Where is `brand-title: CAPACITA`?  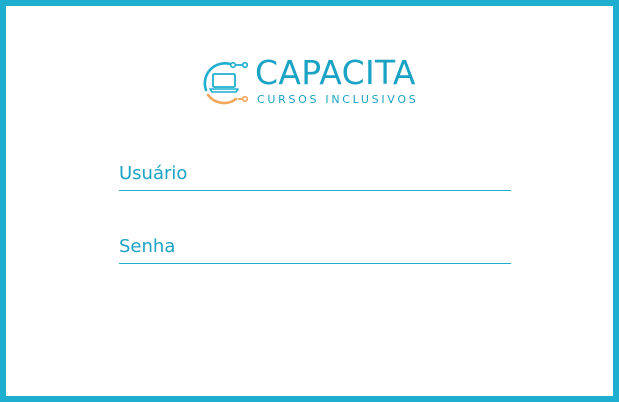
brand-title: CAPACITA is located at coordinates (335, 72).